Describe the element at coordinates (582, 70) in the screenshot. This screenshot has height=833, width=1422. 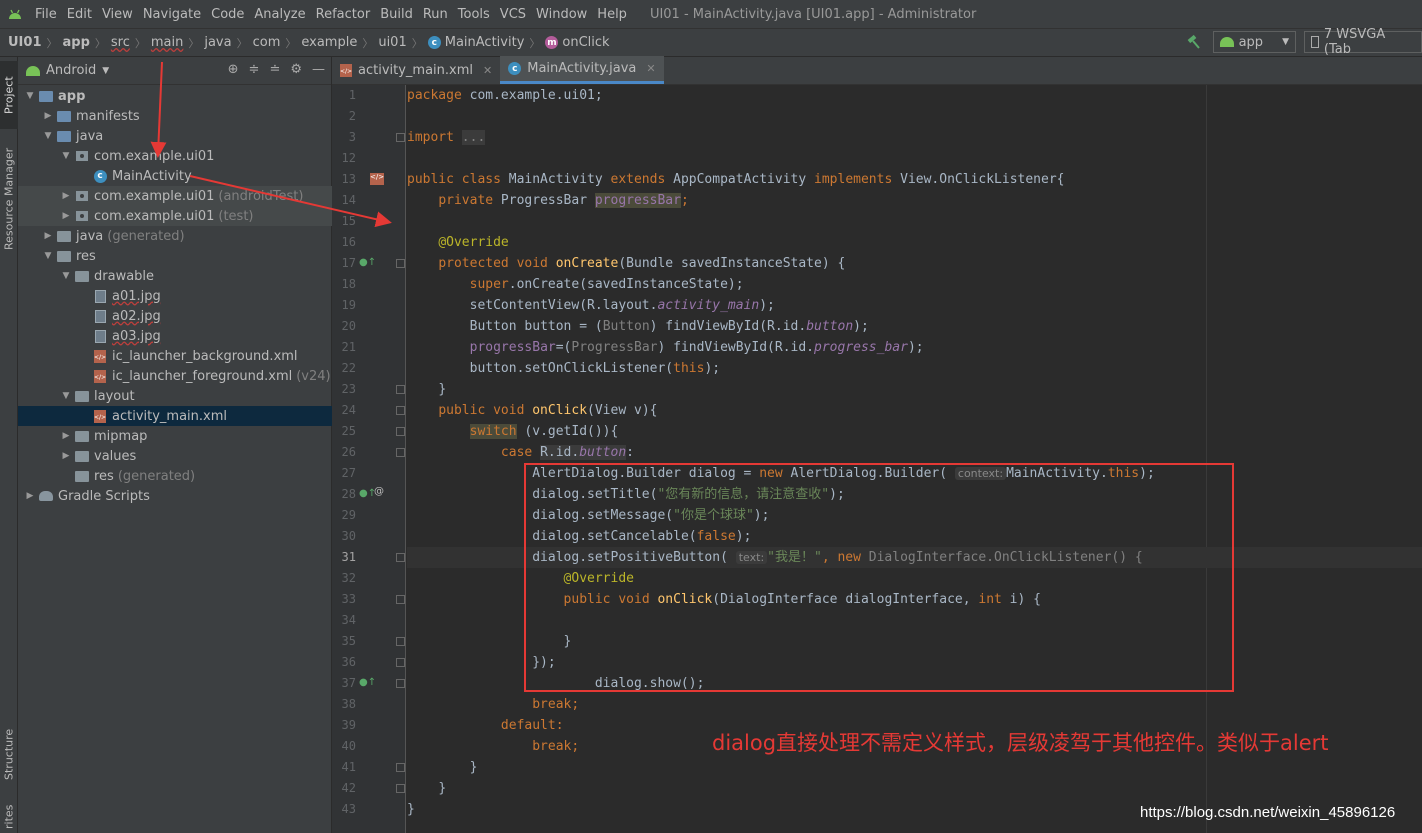
I see `tab-mainactivity-java: c MainActivity.java ✕` at that location.